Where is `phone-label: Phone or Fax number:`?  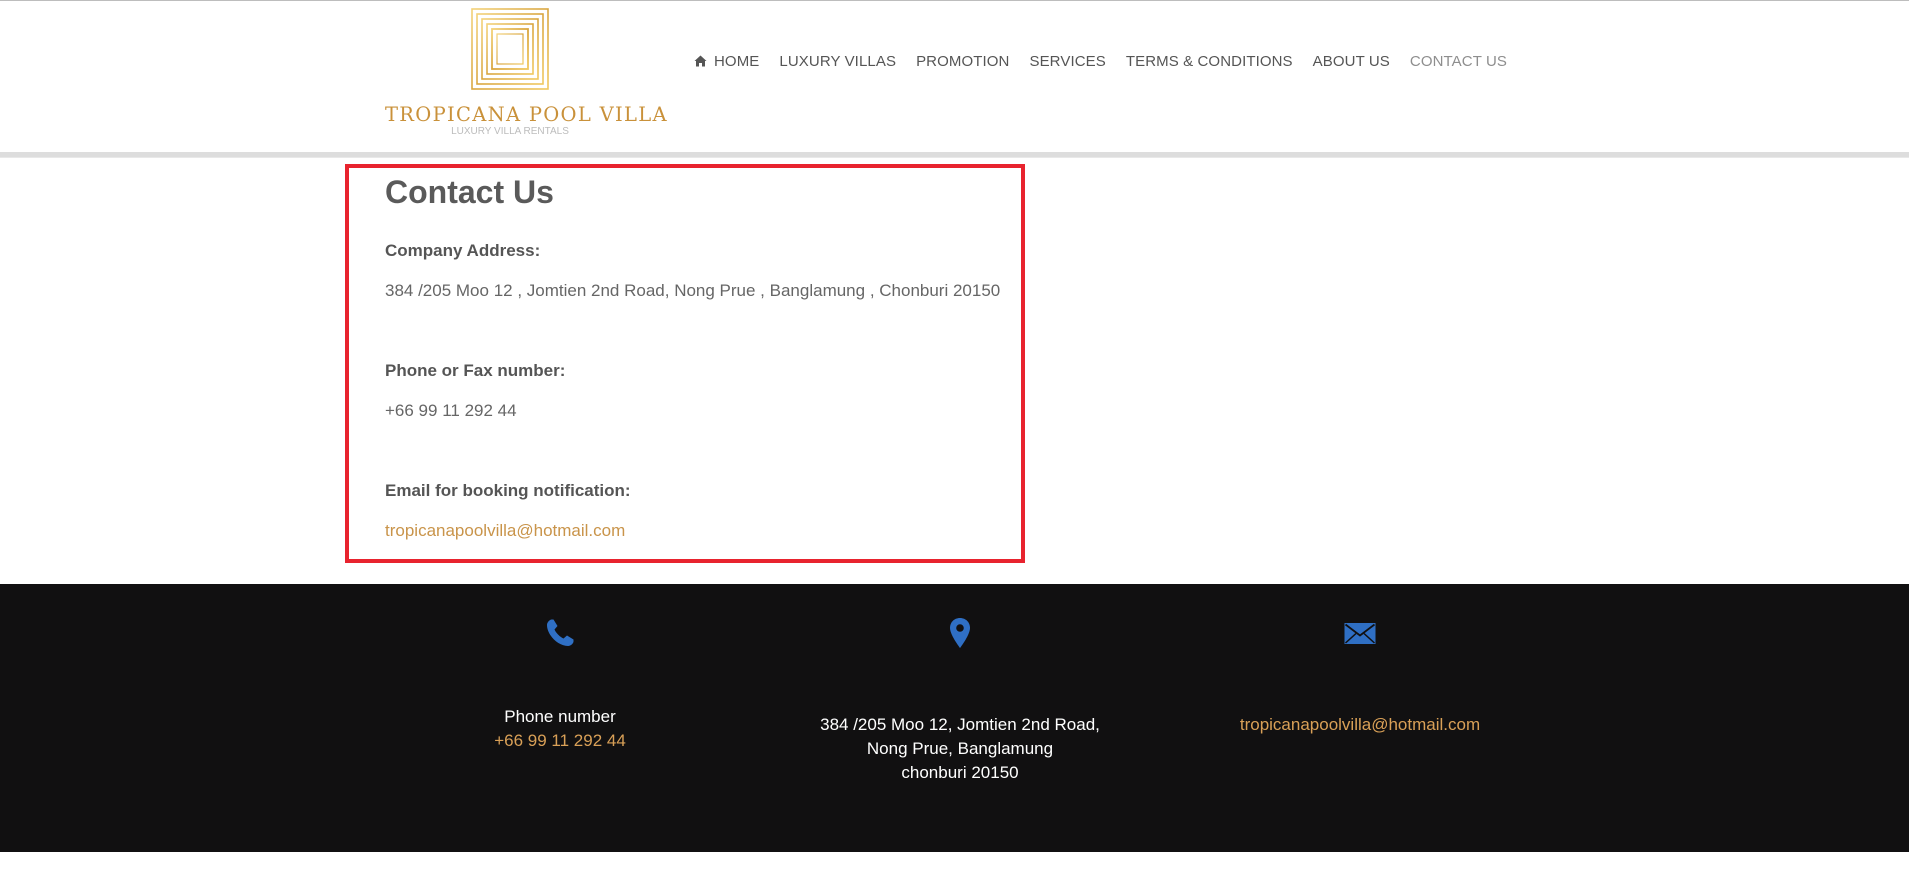
phone-label: Phone or Fax number: is located at coordinates (475, 370).